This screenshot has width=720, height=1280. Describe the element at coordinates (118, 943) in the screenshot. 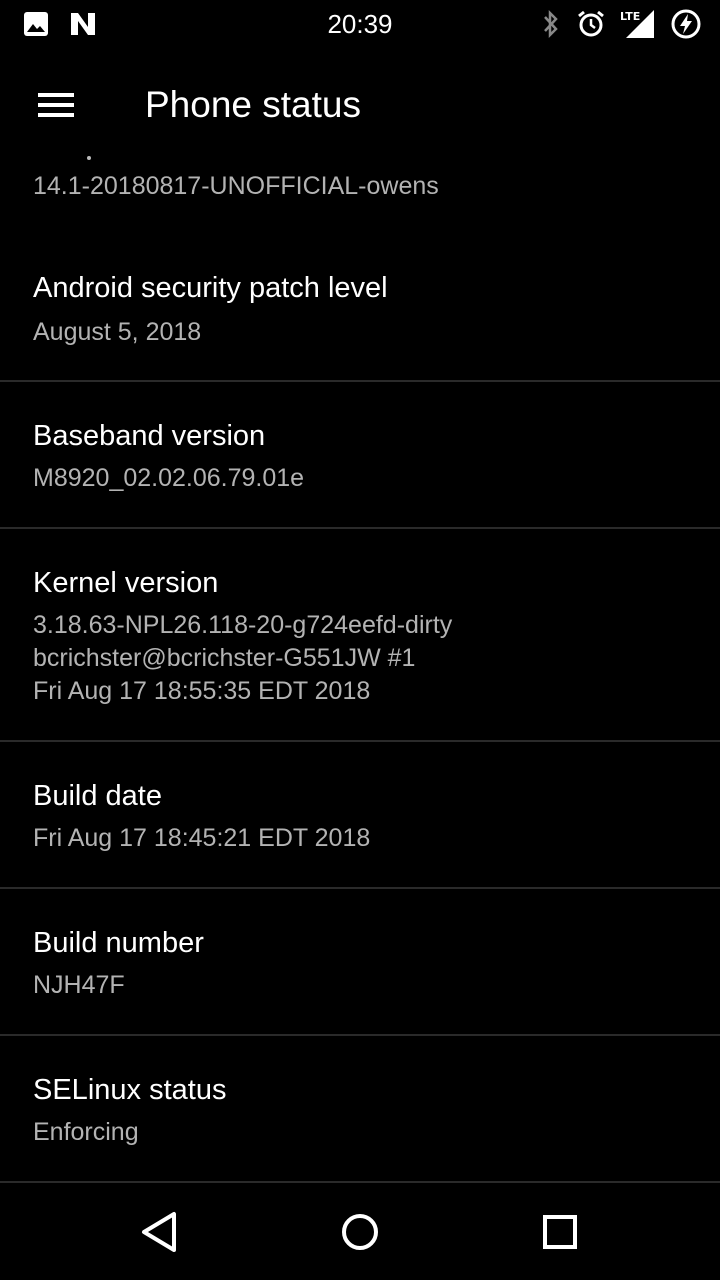

I see `item-title: Build number` at that location.